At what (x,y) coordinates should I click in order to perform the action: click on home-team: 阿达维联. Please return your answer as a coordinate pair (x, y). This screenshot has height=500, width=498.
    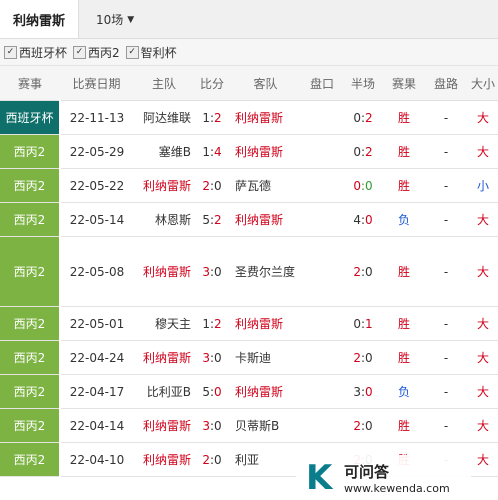
    Looking at the image, I should click on (167, 118).